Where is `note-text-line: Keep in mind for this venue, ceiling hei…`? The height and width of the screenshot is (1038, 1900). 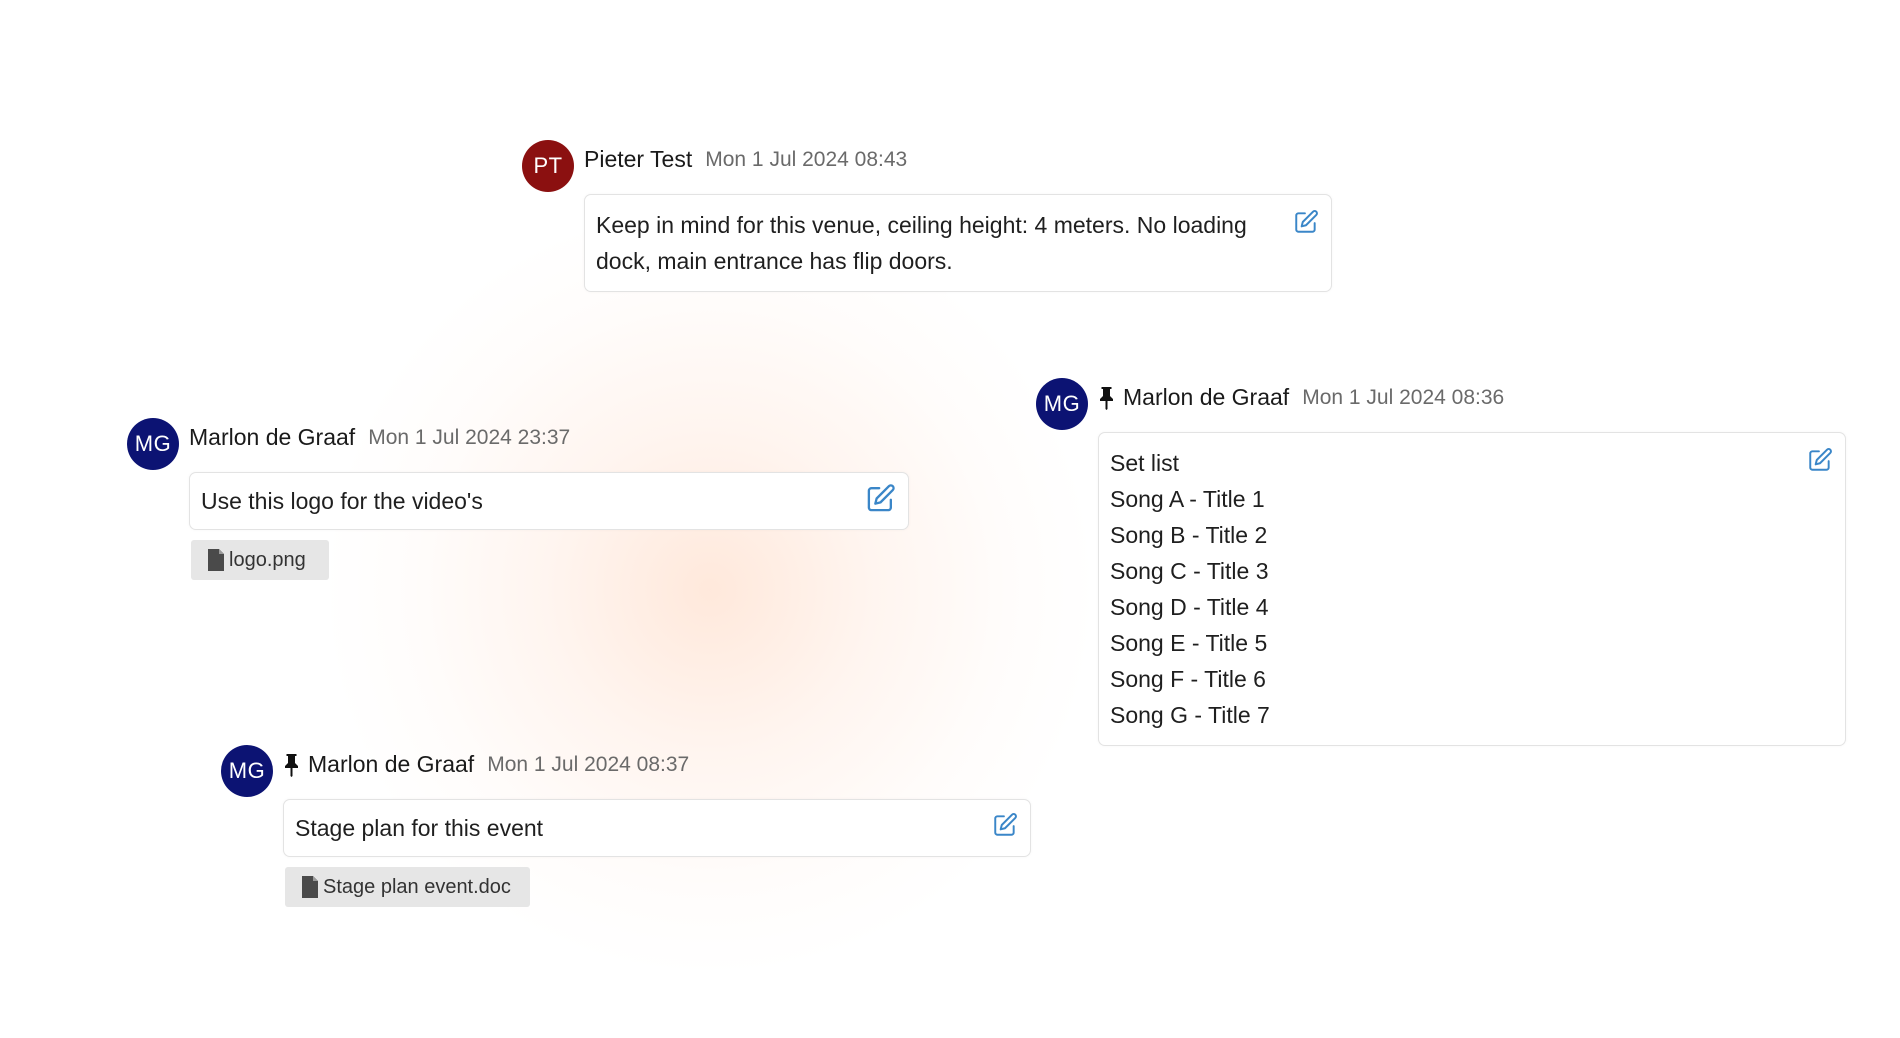
note-text-line: Keep in mind for this venue, ceiling hei… is located at coordinates (921, 225).